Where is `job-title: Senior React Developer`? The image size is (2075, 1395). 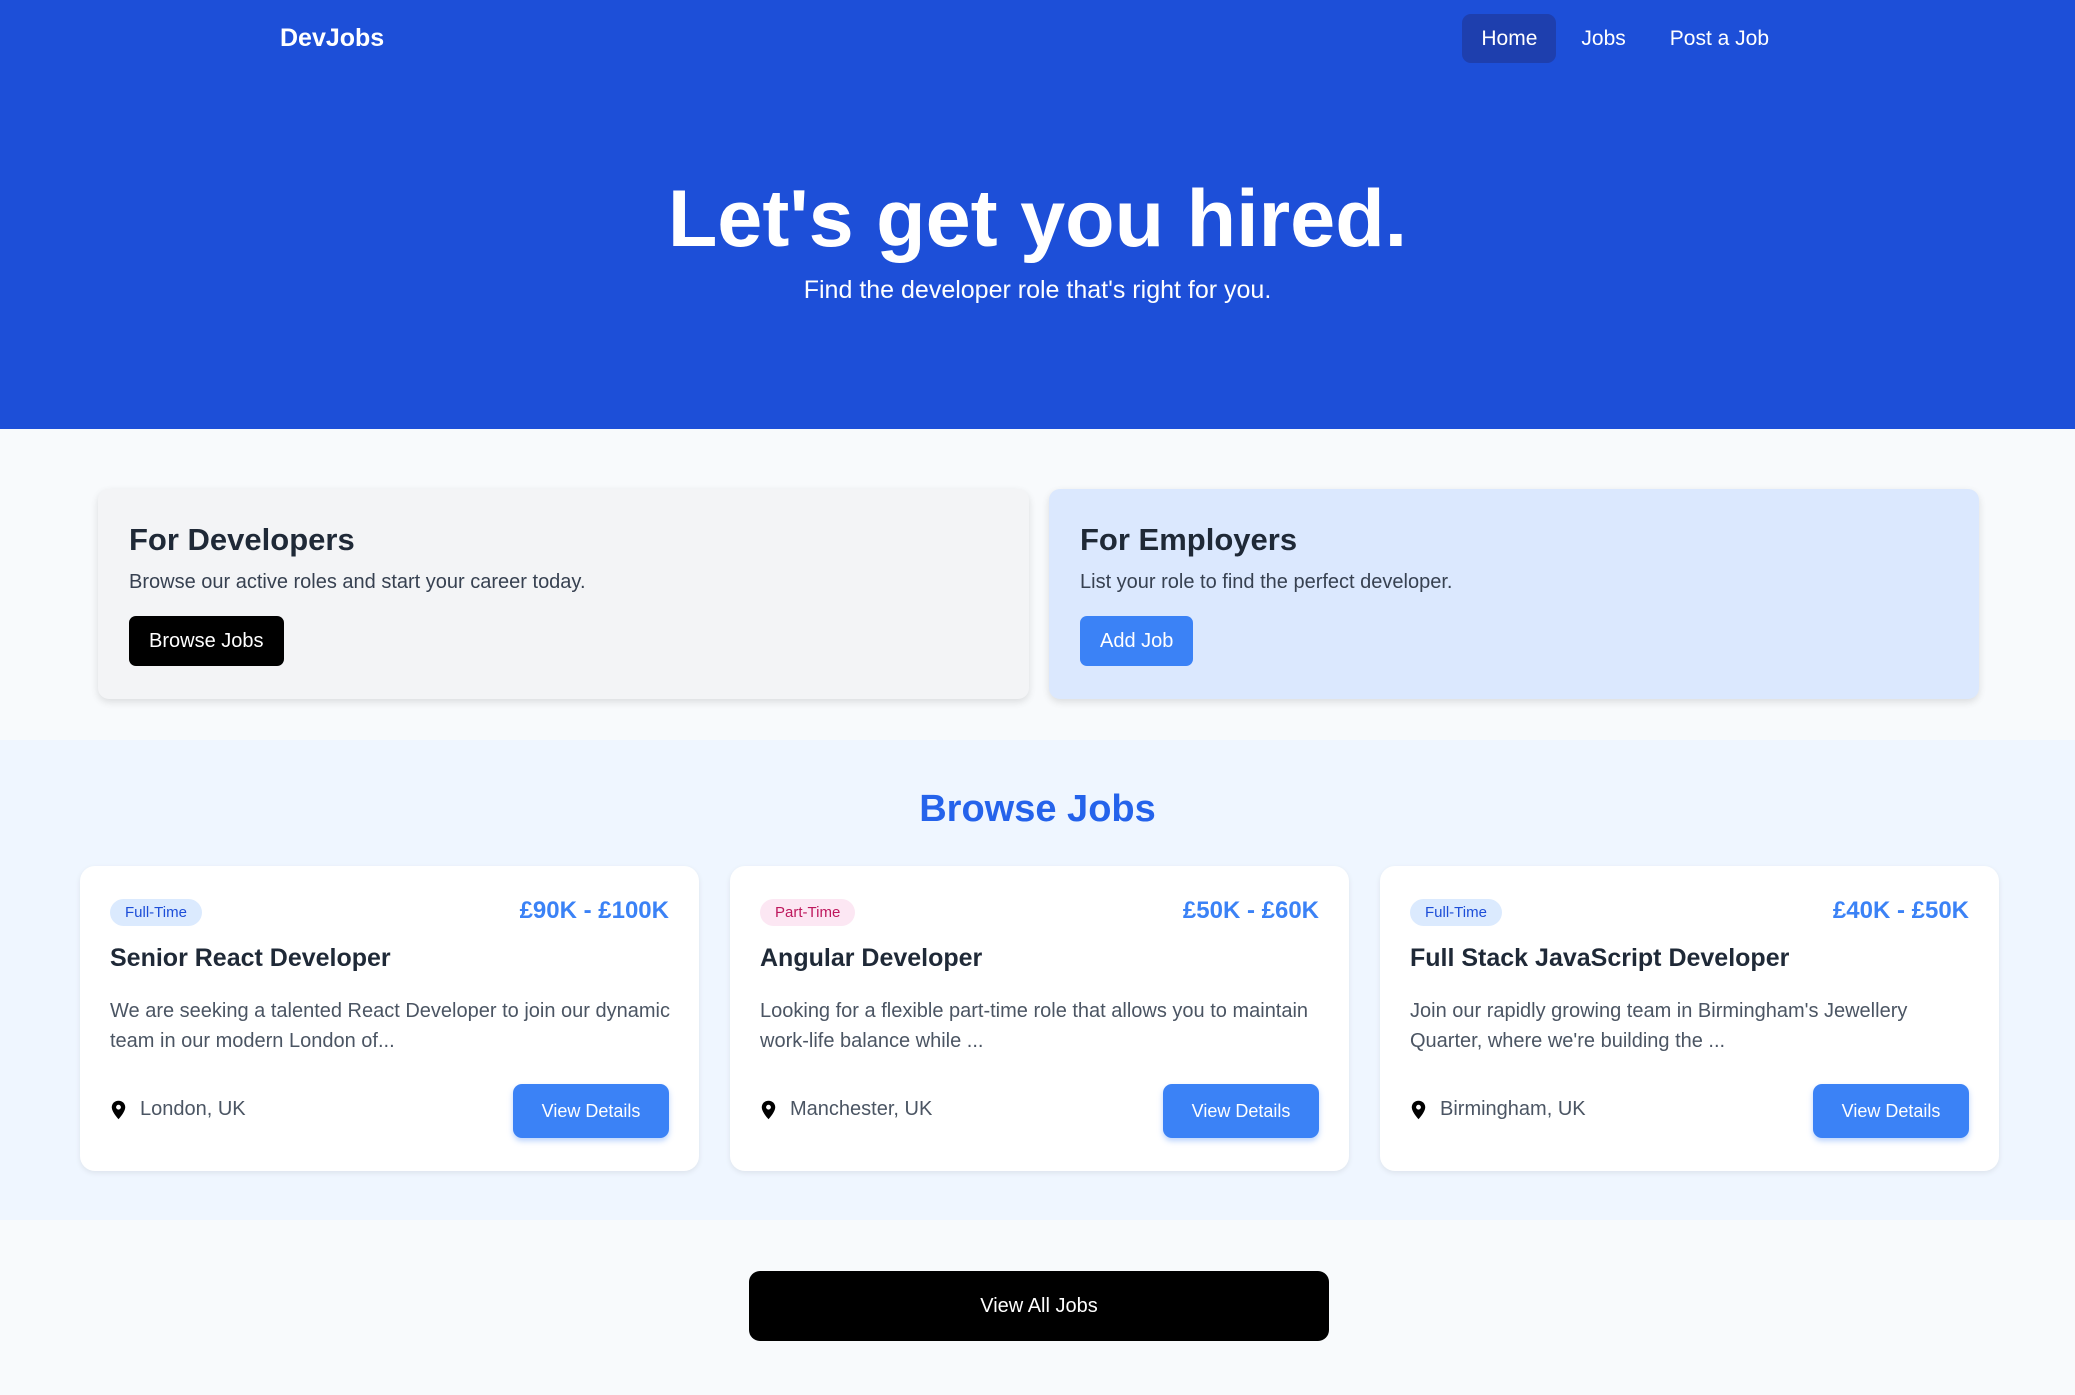 job-title: Senior React Developer is located at coordinates (250, 958).